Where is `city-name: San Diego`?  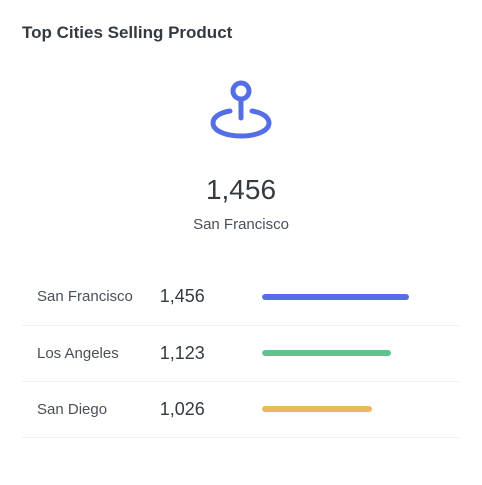 city-name: San Diego is located at coordinates (72, 409).